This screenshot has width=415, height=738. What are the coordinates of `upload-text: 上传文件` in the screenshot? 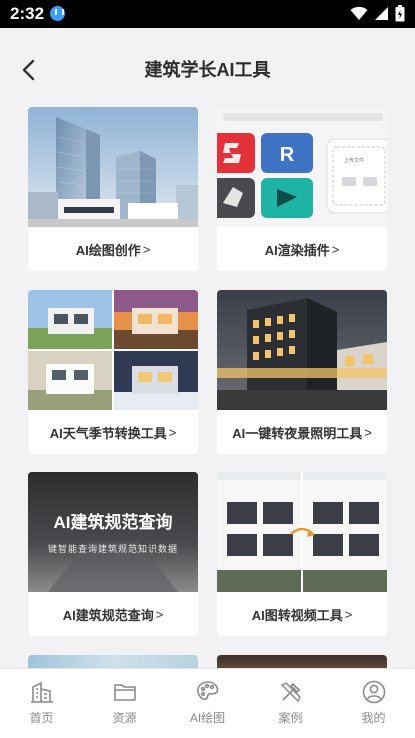 It's located at (354, 161).